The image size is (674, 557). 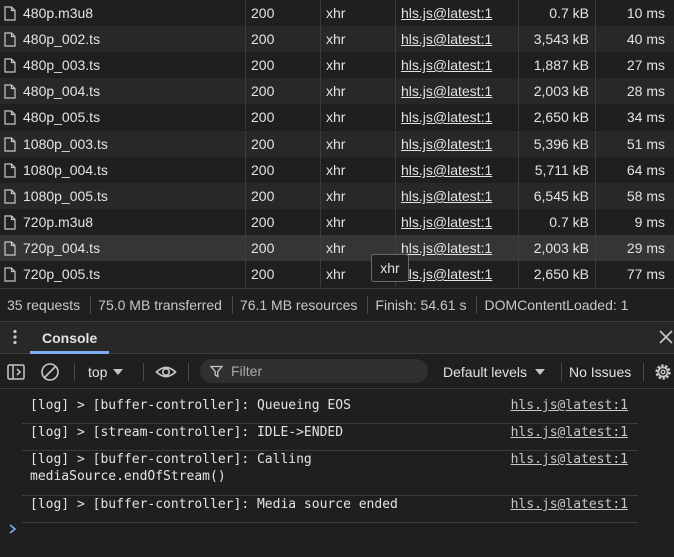 I want to click on log-levels-dropdown: Default levels, so click(x=494, y=371).